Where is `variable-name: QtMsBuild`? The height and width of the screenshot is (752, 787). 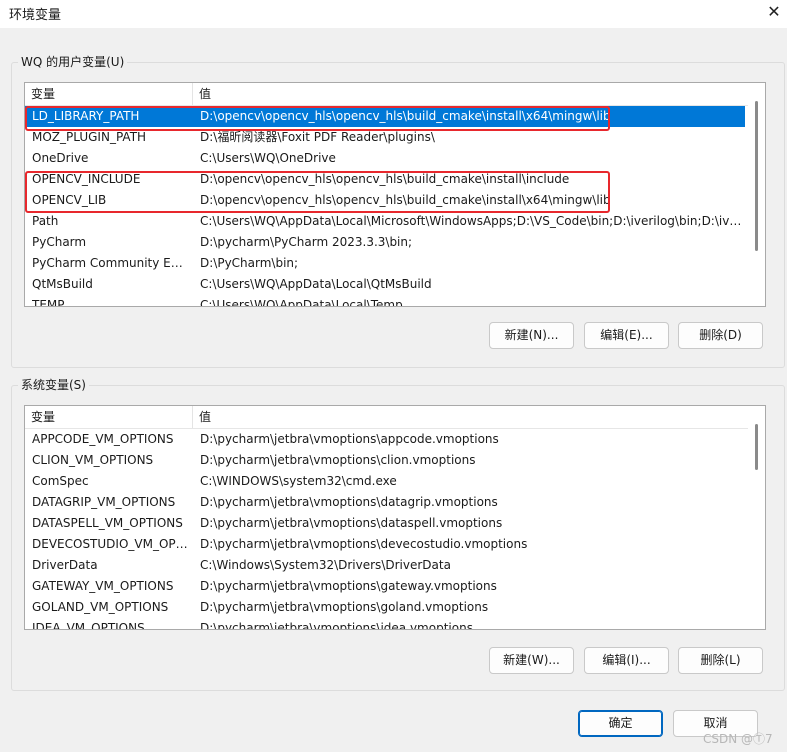
variable-name: QtMsBuild is located at coordinates (62, 284).